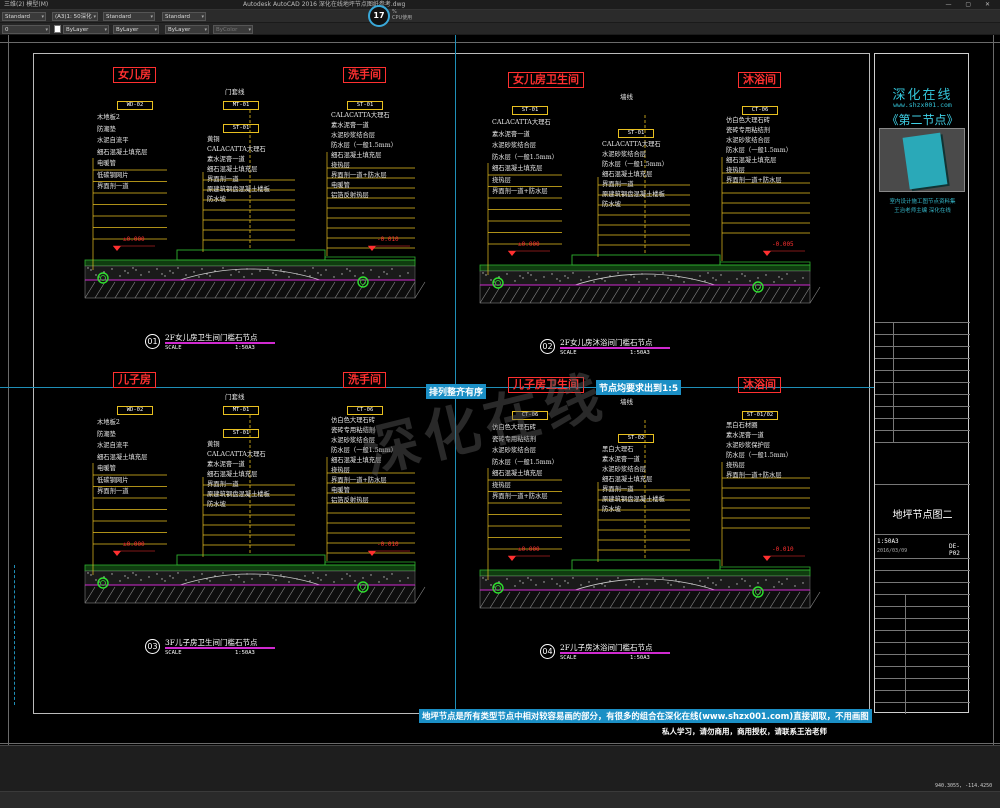  Describe the element at coordinates (530, 110) in the screenshot. I see `material-code-left: ST-01` at that location.